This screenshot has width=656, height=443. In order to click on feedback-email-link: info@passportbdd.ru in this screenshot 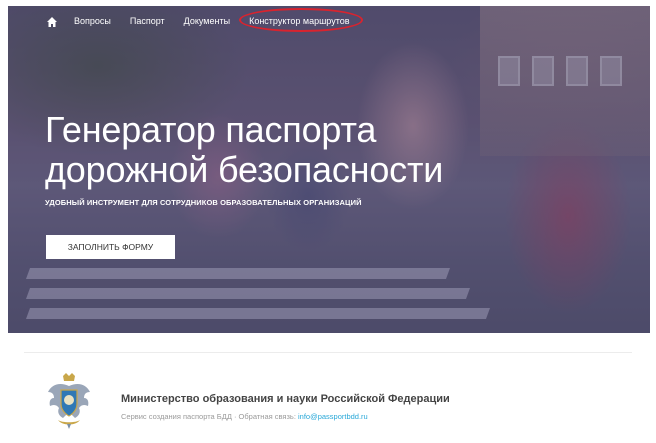, I will do `click(333, 416)`.